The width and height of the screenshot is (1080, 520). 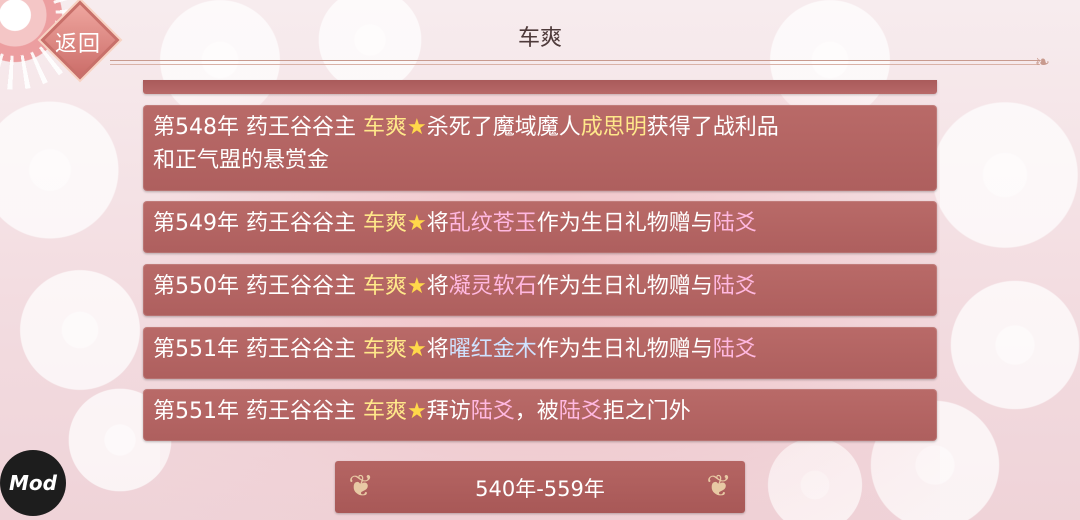 I want to click on character-name: 成思明, so click(x=613, y=127).